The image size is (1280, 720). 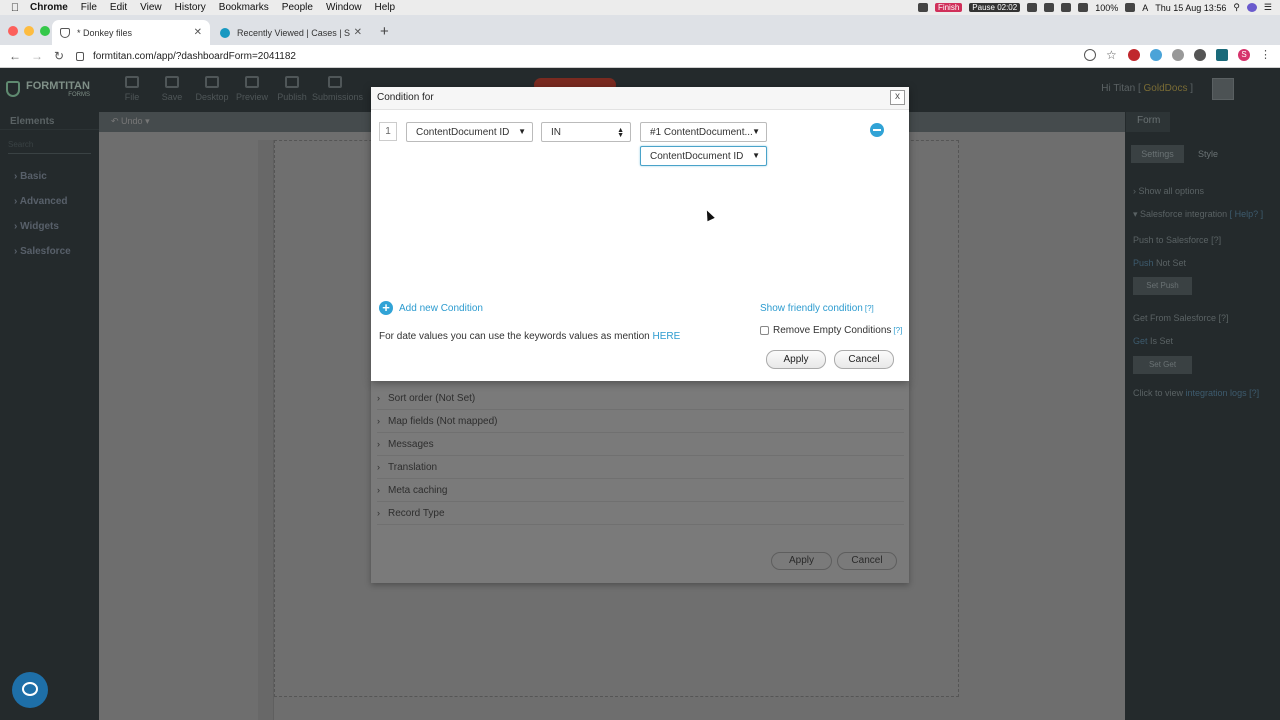 What do you see at coordinates (1106, 8) in the screenshot?
I see `battery-percent: 100%` at bounding box center [1106, 8].